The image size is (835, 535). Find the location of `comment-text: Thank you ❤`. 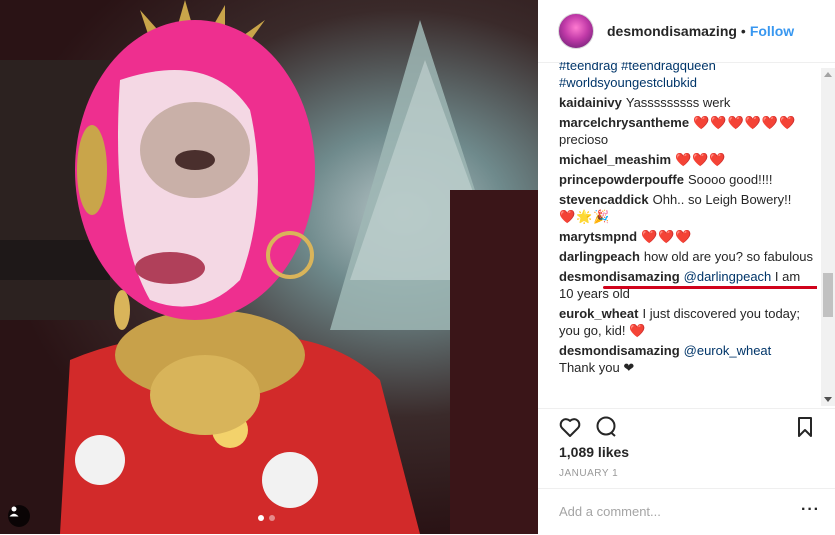

comment-text: Thank you ❤ is located at coordinates (597, 367).